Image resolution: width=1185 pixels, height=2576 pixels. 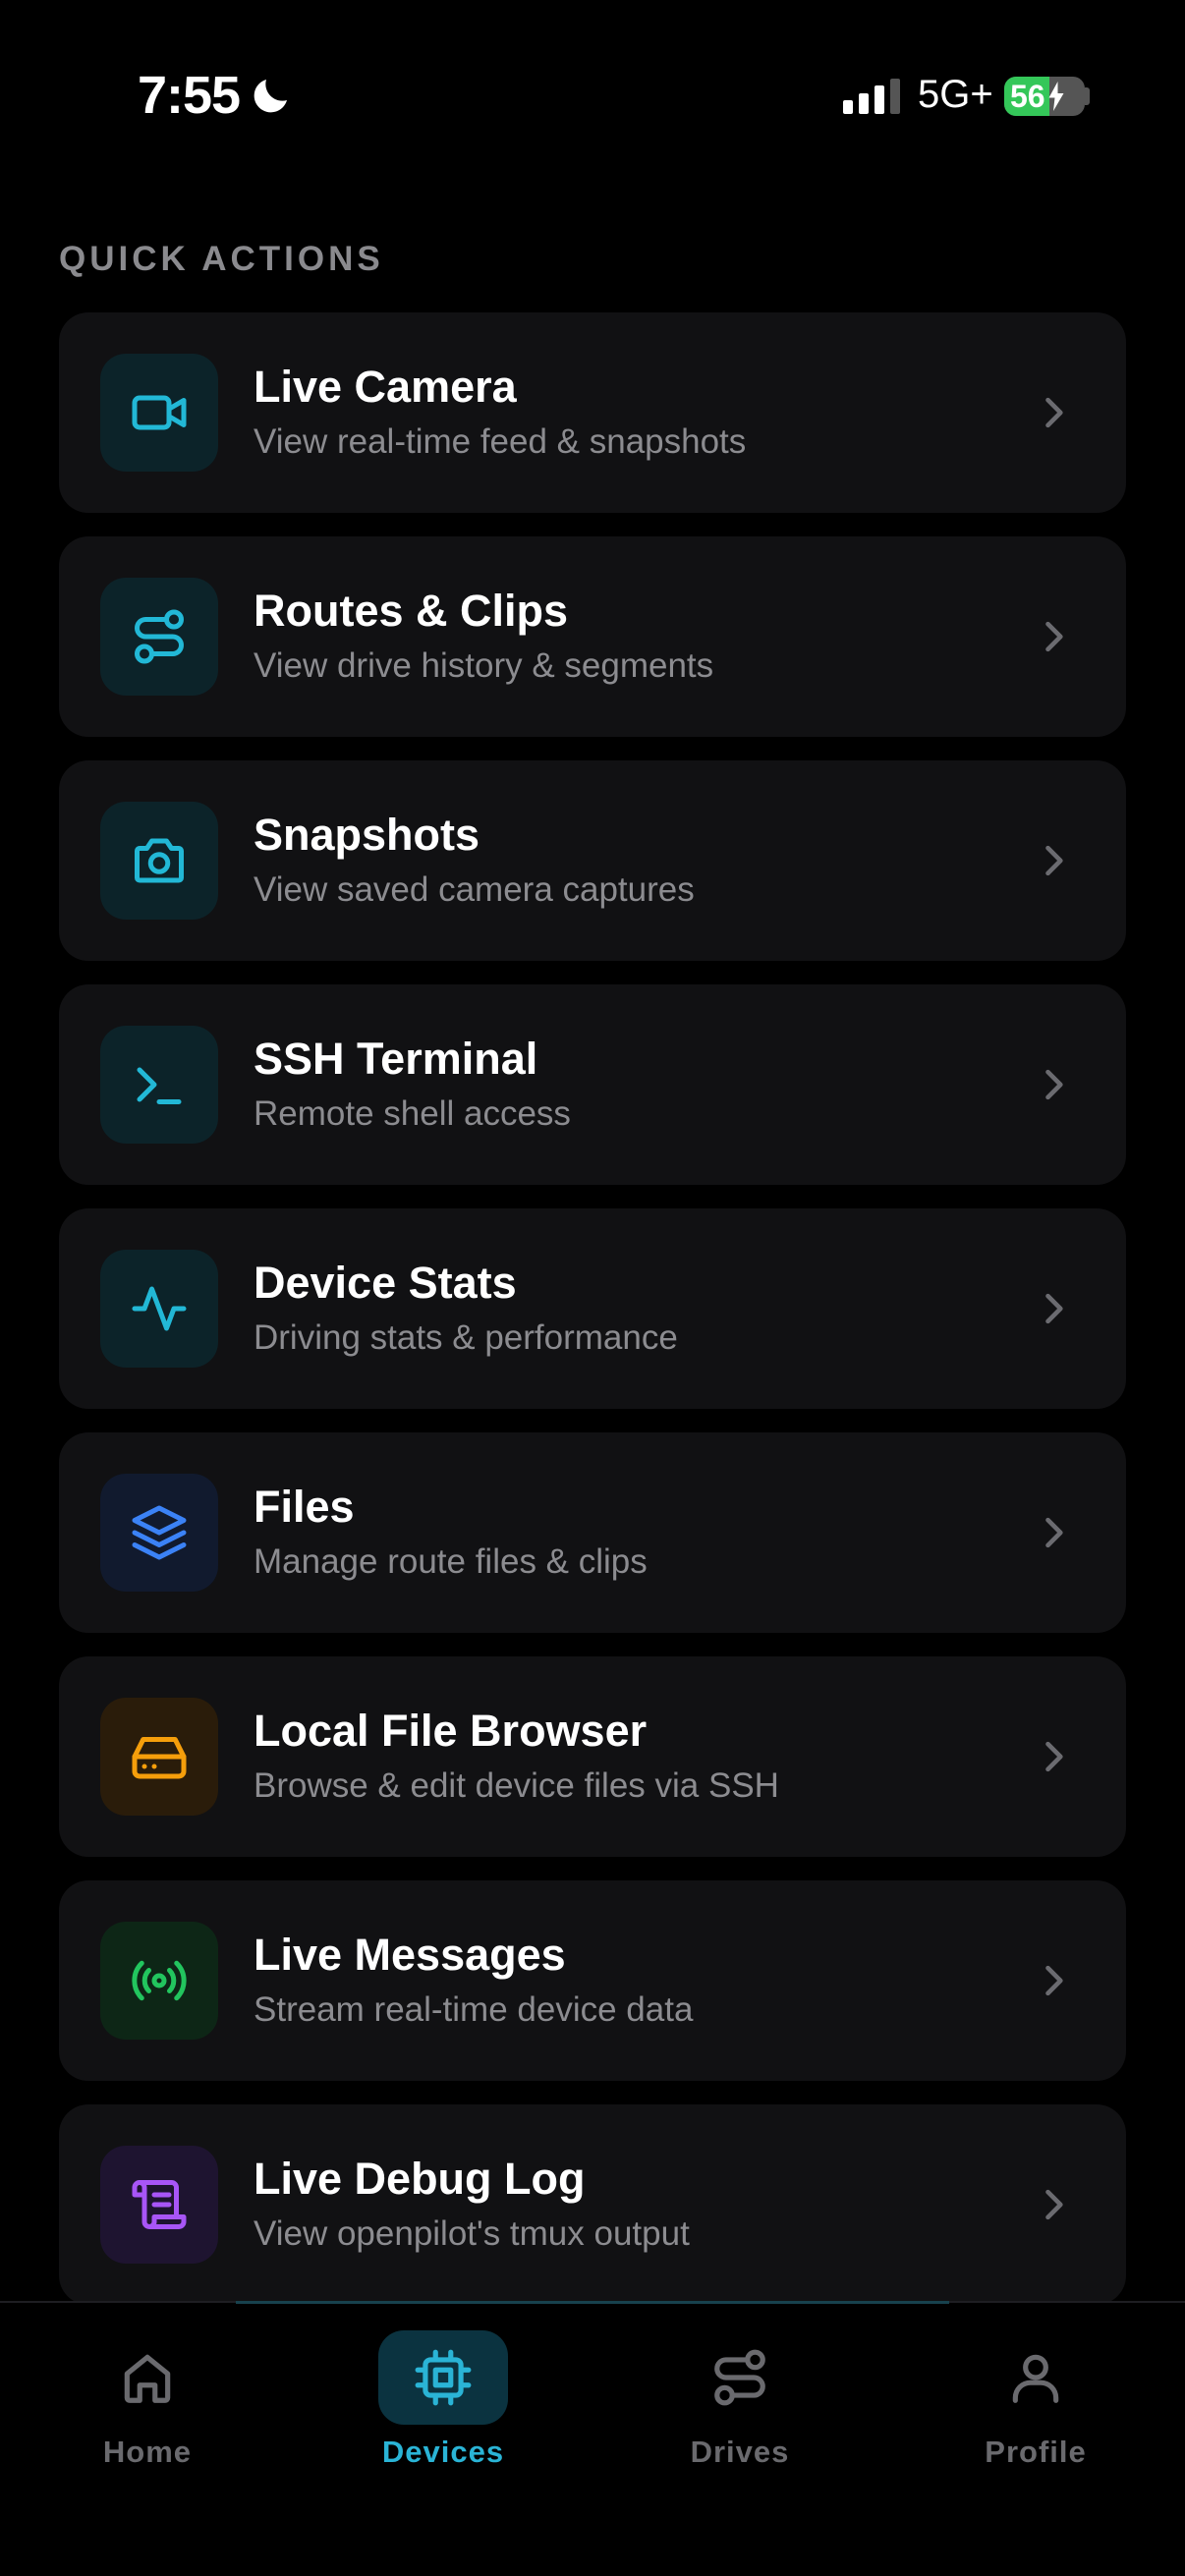 I want to click on file-browser-icon-tile, so click(x=159, y=1757).